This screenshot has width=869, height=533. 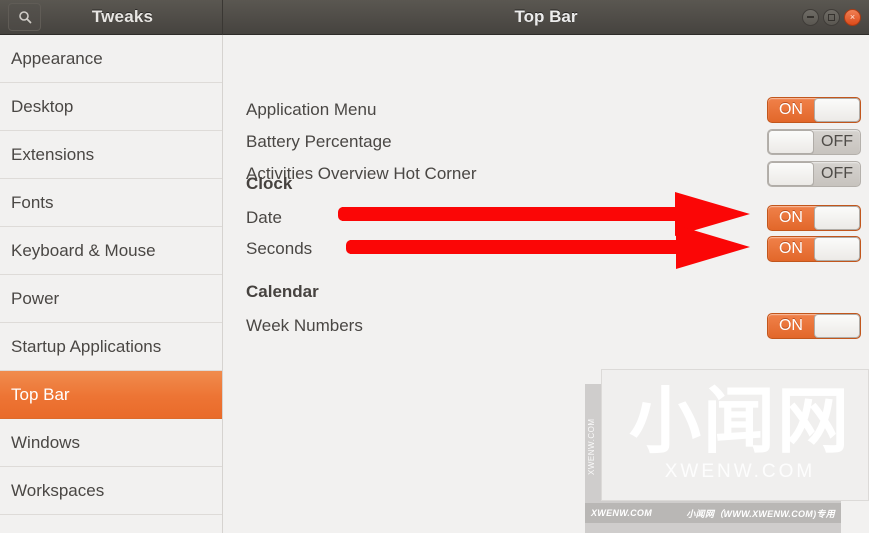 I want to click on watermark-chinese-text: 小闻网, so click(x=739, y=421).